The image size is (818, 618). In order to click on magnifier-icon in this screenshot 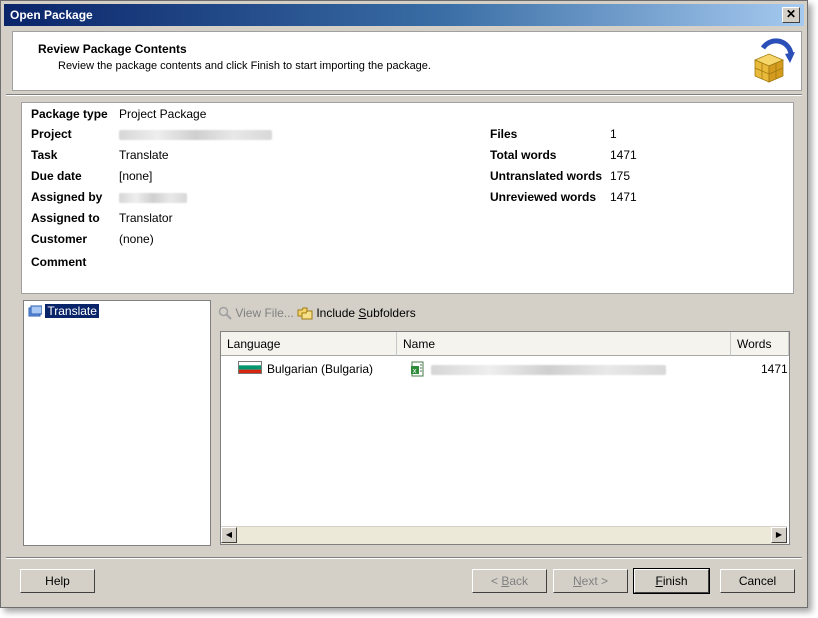, I will do `click(225, 313)`.